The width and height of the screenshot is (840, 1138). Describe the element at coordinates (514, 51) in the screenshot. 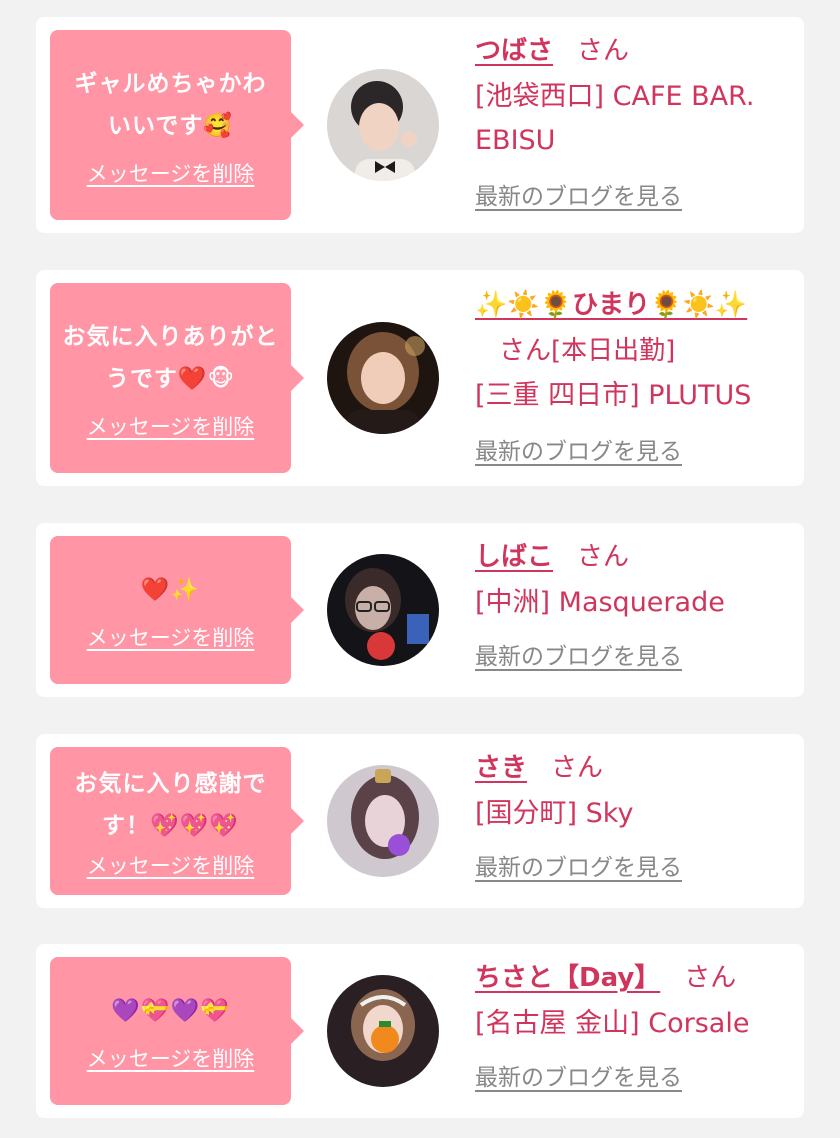

I see `sender-name-link: つばさ` at that location.